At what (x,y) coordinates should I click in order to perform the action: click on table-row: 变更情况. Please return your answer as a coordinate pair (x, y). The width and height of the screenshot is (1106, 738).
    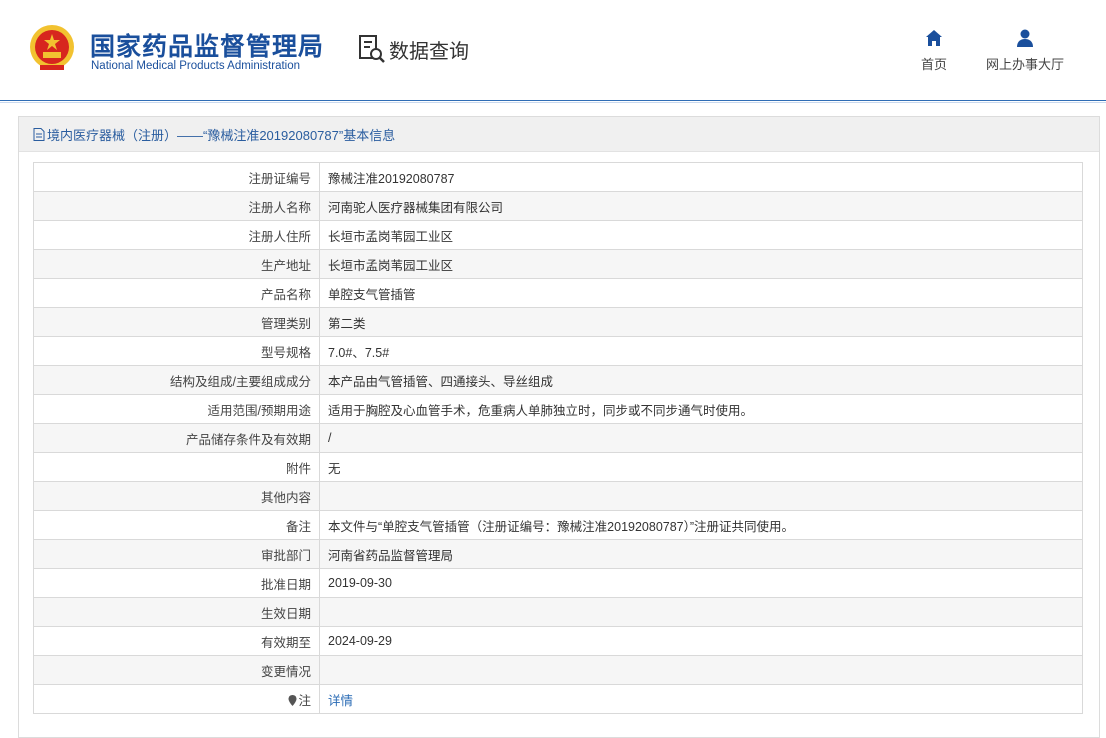
    Looking at the image, I should click on (558, 670).